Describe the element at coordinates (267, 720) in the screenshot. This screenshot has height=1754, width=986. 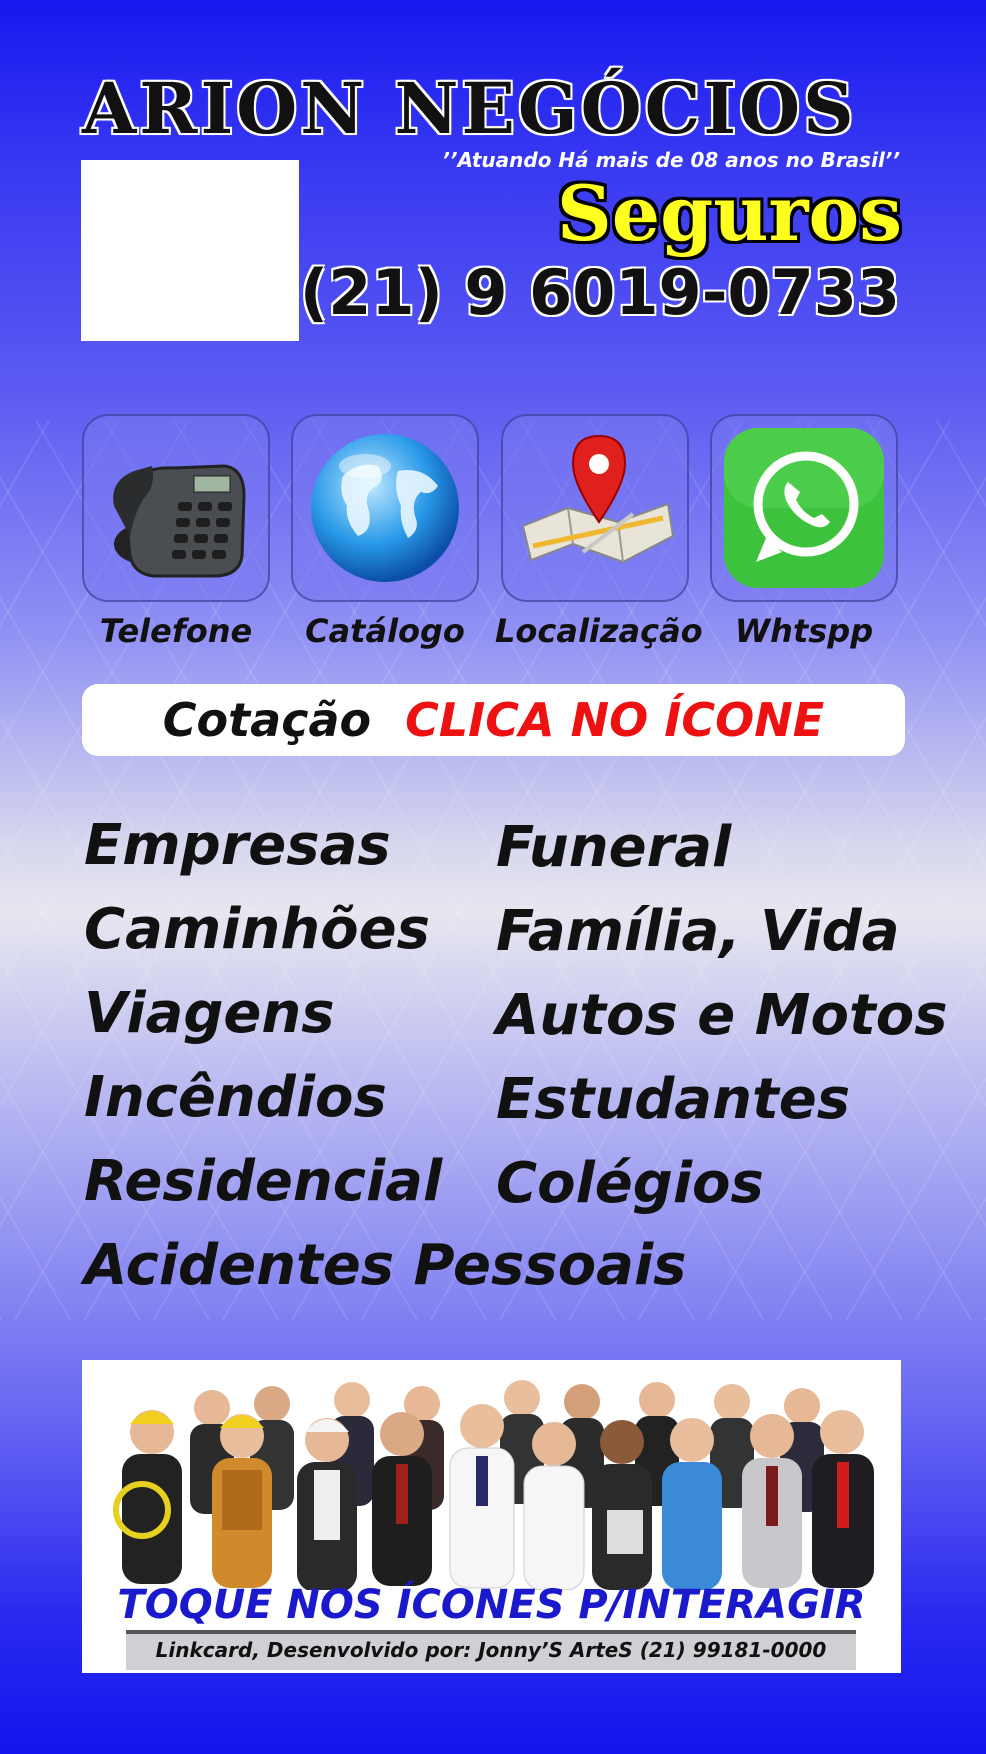
I see `quote-label: Cotação` at that location.